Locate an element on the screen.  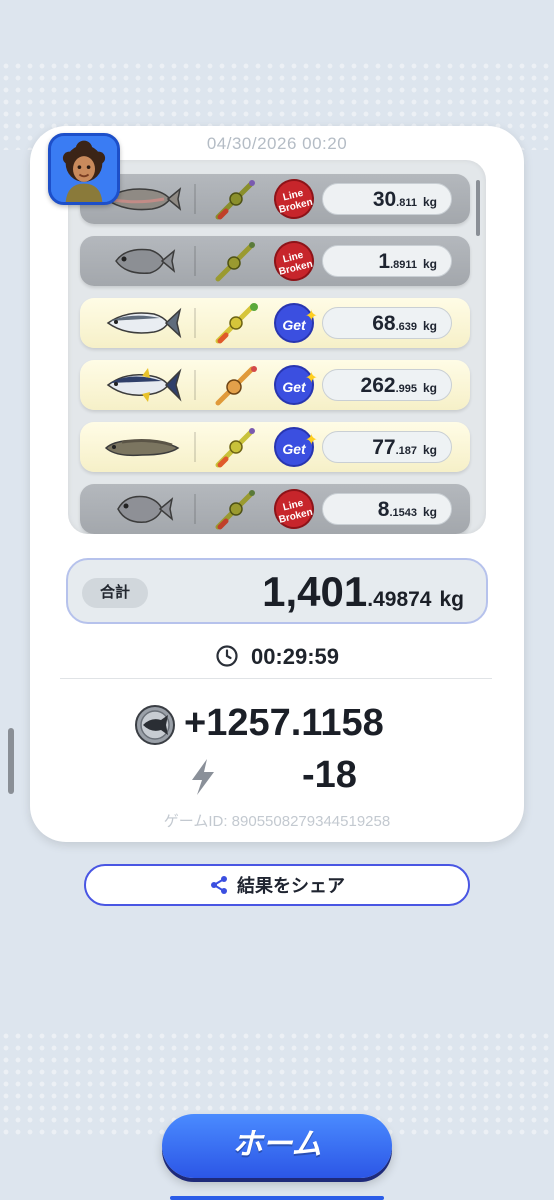
catch-row: Get 262.995kg is located at coordinates (275, 384).